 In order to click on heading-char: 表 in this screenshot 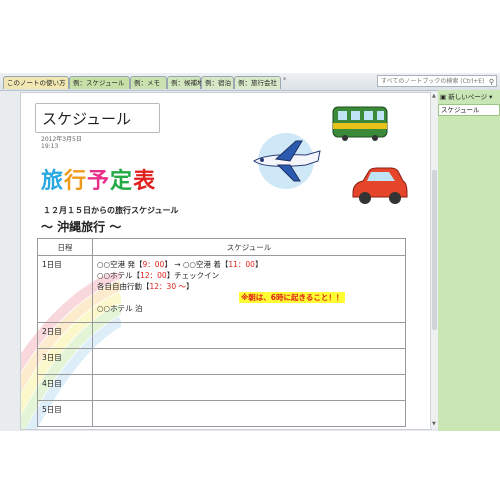, I will do `click(145, 181)`.